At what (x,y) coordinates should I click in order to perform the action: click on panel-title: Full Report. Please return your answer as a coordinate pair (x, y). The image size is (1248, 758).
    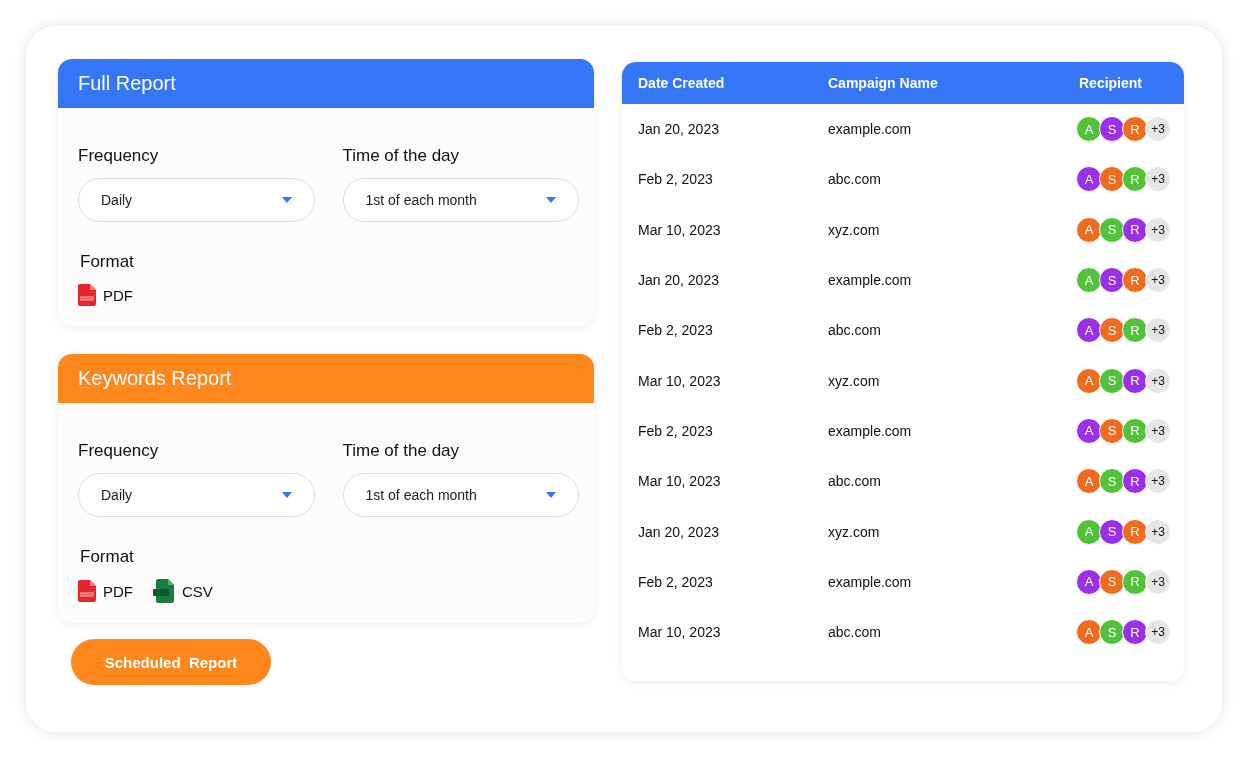
    Looking at the image, I should click on (127, 83).